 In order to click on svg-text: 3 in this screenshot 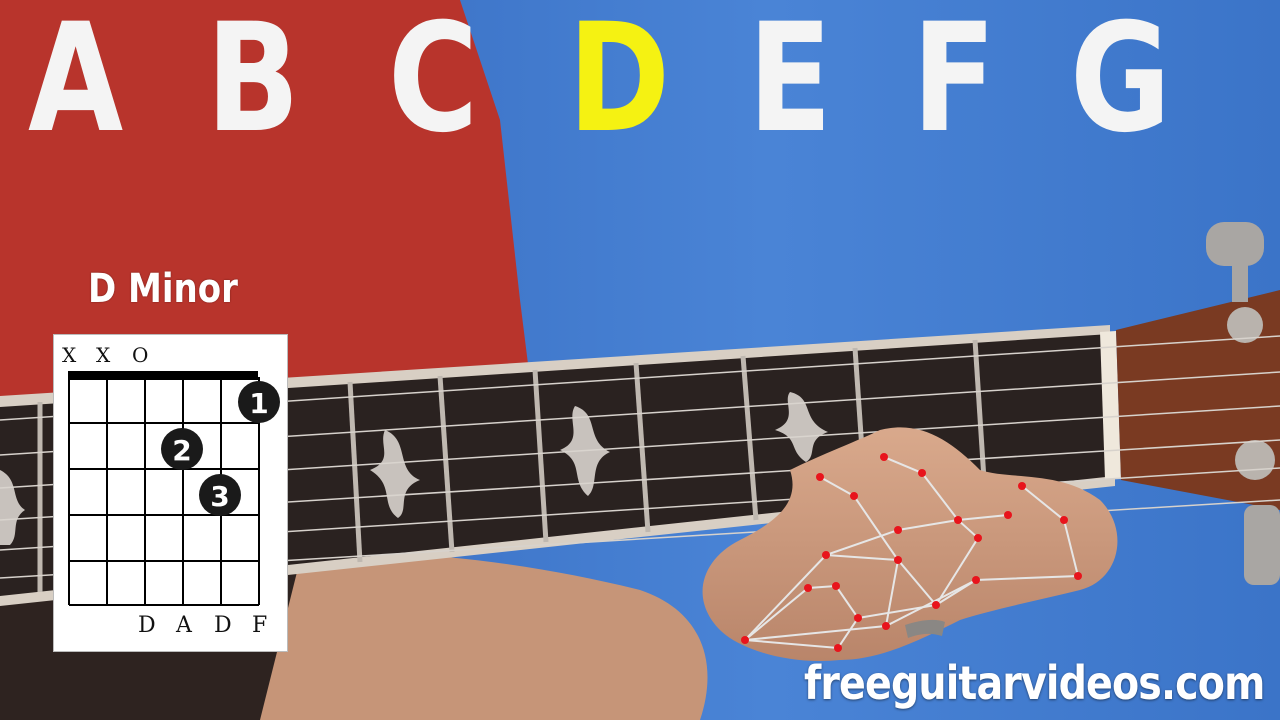, I will do `click(219, 496)`.